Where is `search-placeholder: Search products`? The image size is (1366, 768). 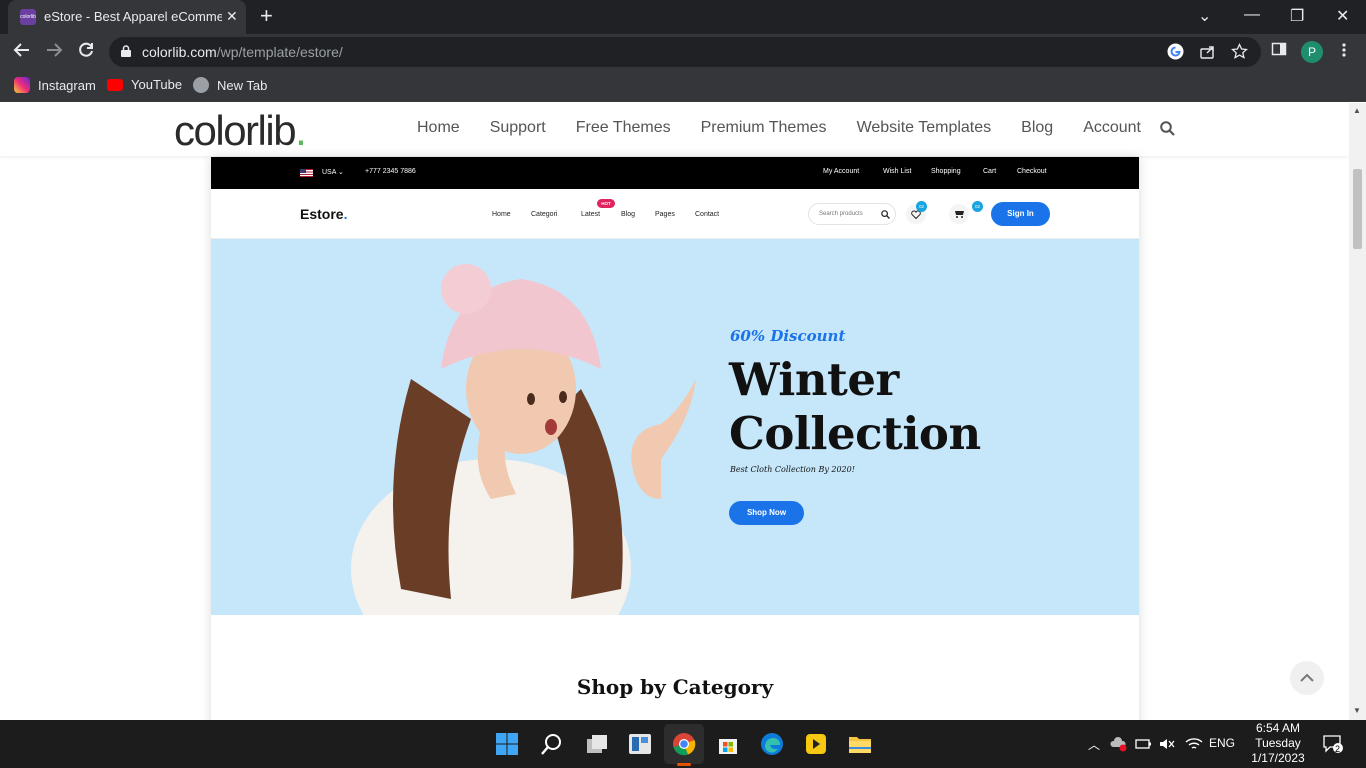
search-placeholder: Search products is located at coordinates (841, 214).